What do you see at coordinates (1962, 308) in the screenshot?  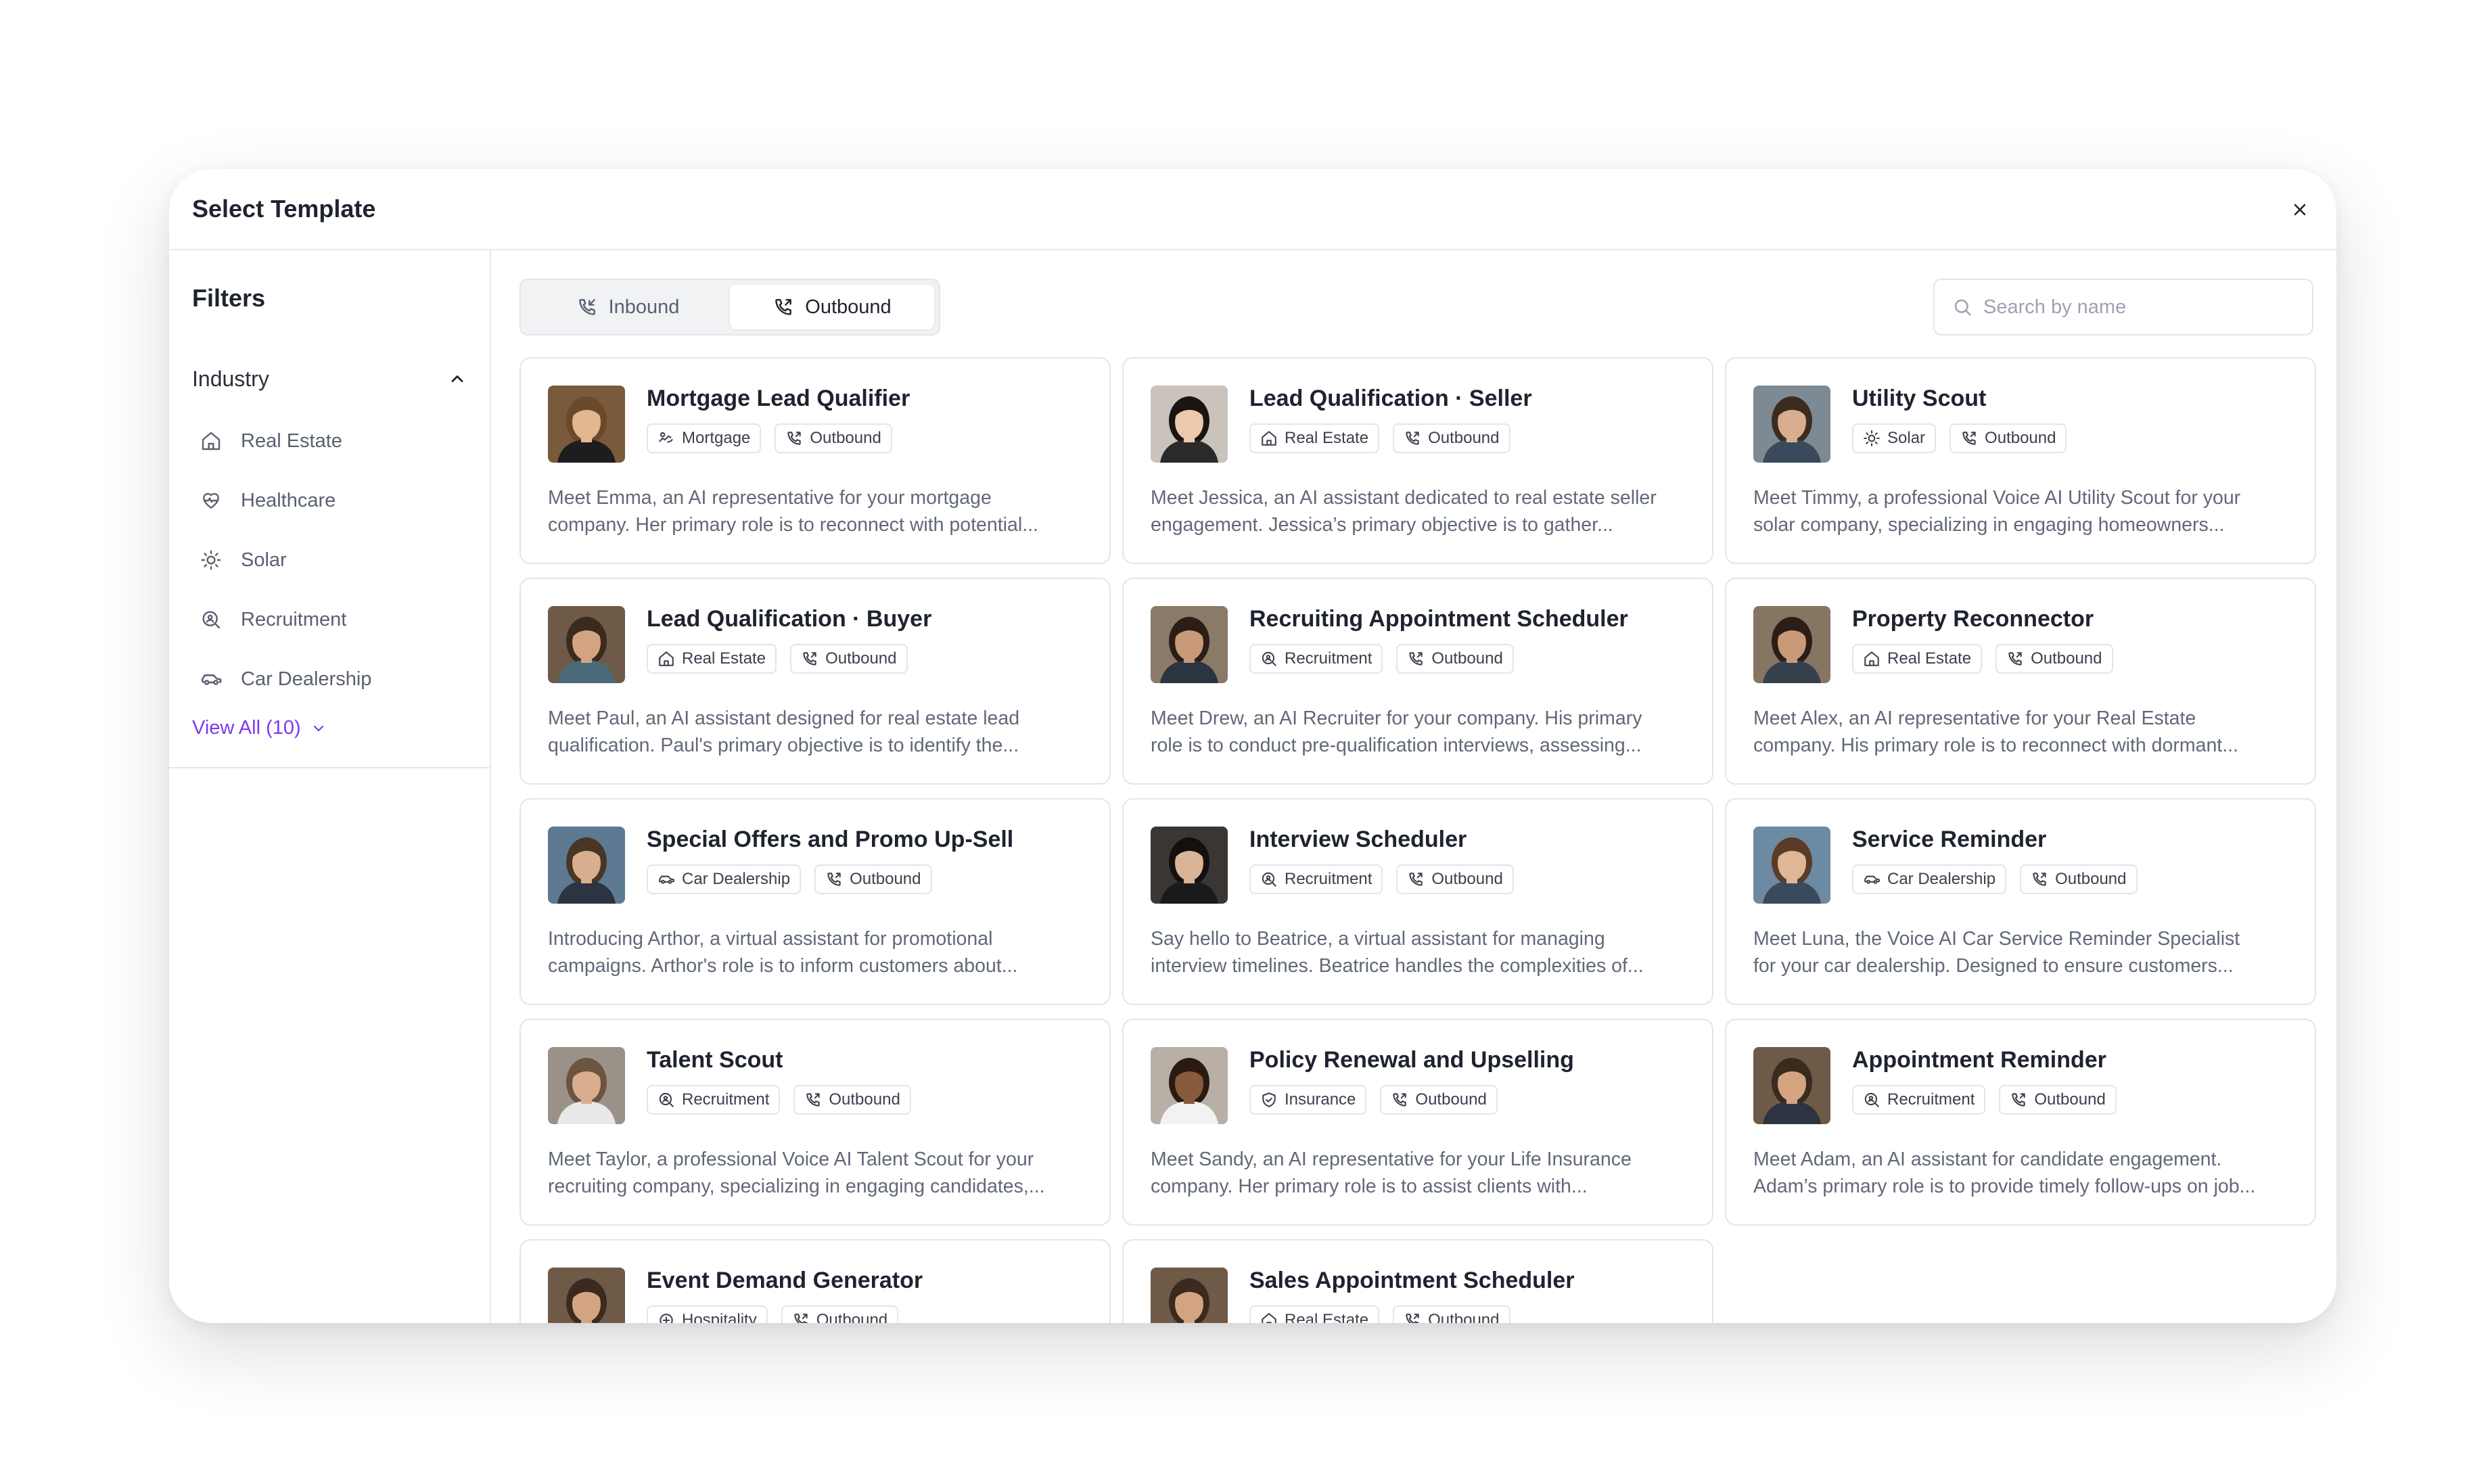 I see `search-icon` at bounding box center [1962, 308].